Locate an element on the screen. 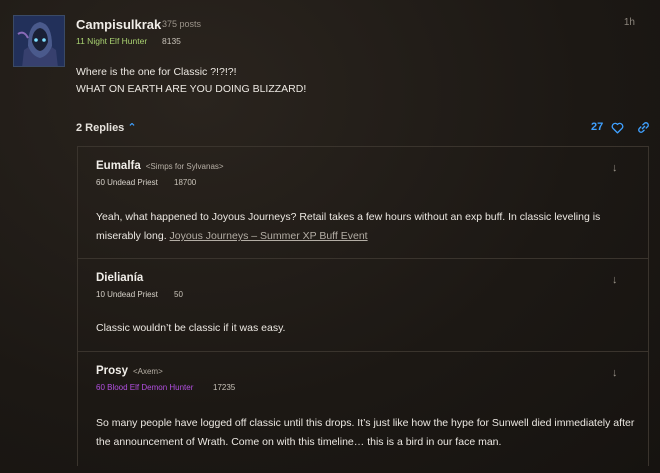 The image size is (660, 473). reply-character-class: 60 Undead Priest is located at coordinates (127, 182).